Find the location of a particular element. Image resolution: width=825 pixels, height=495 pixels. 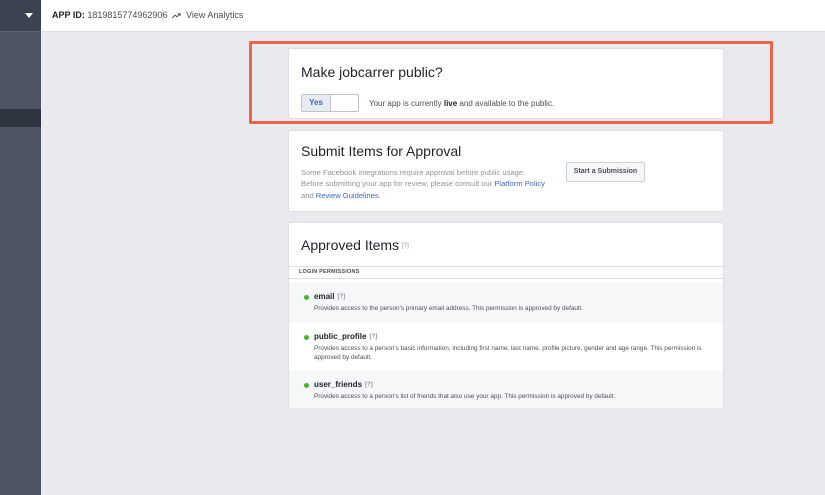

permission-name: email [?] is located at coordinates (329, 296).